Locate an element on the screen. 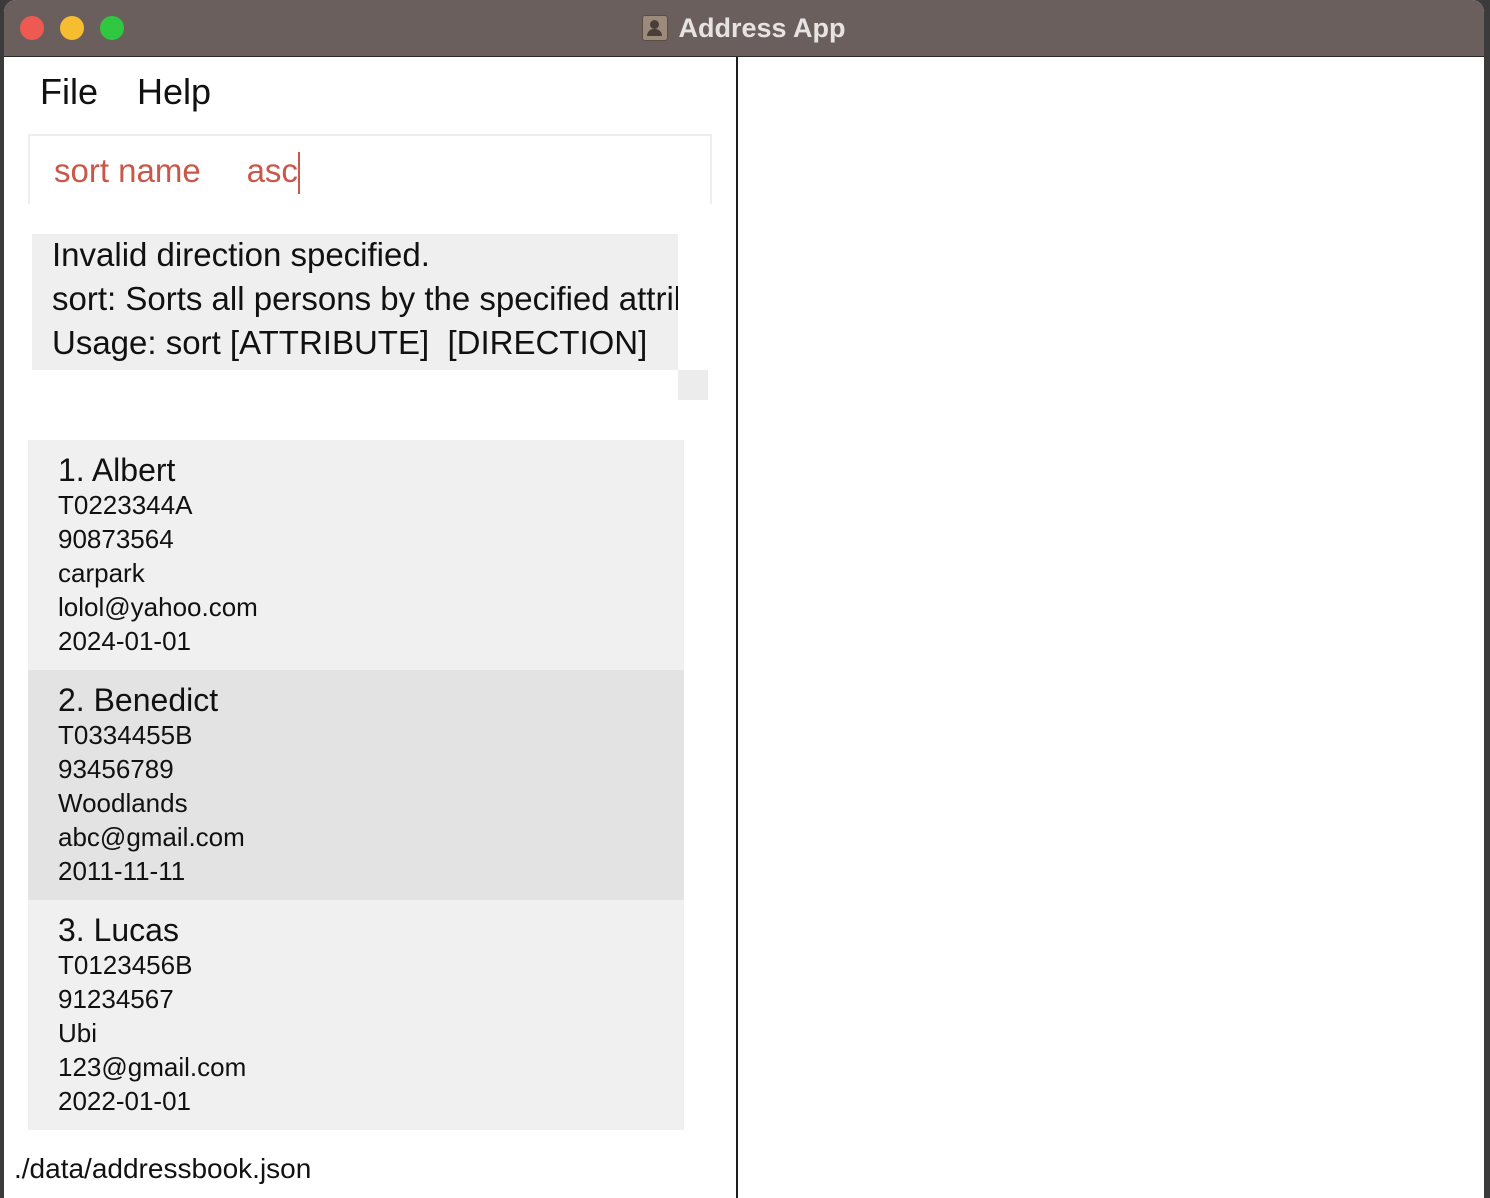 The height and width of the screenshot is (1198, 1490). person-phone: 91234567 is located at coordinates (116, 999).